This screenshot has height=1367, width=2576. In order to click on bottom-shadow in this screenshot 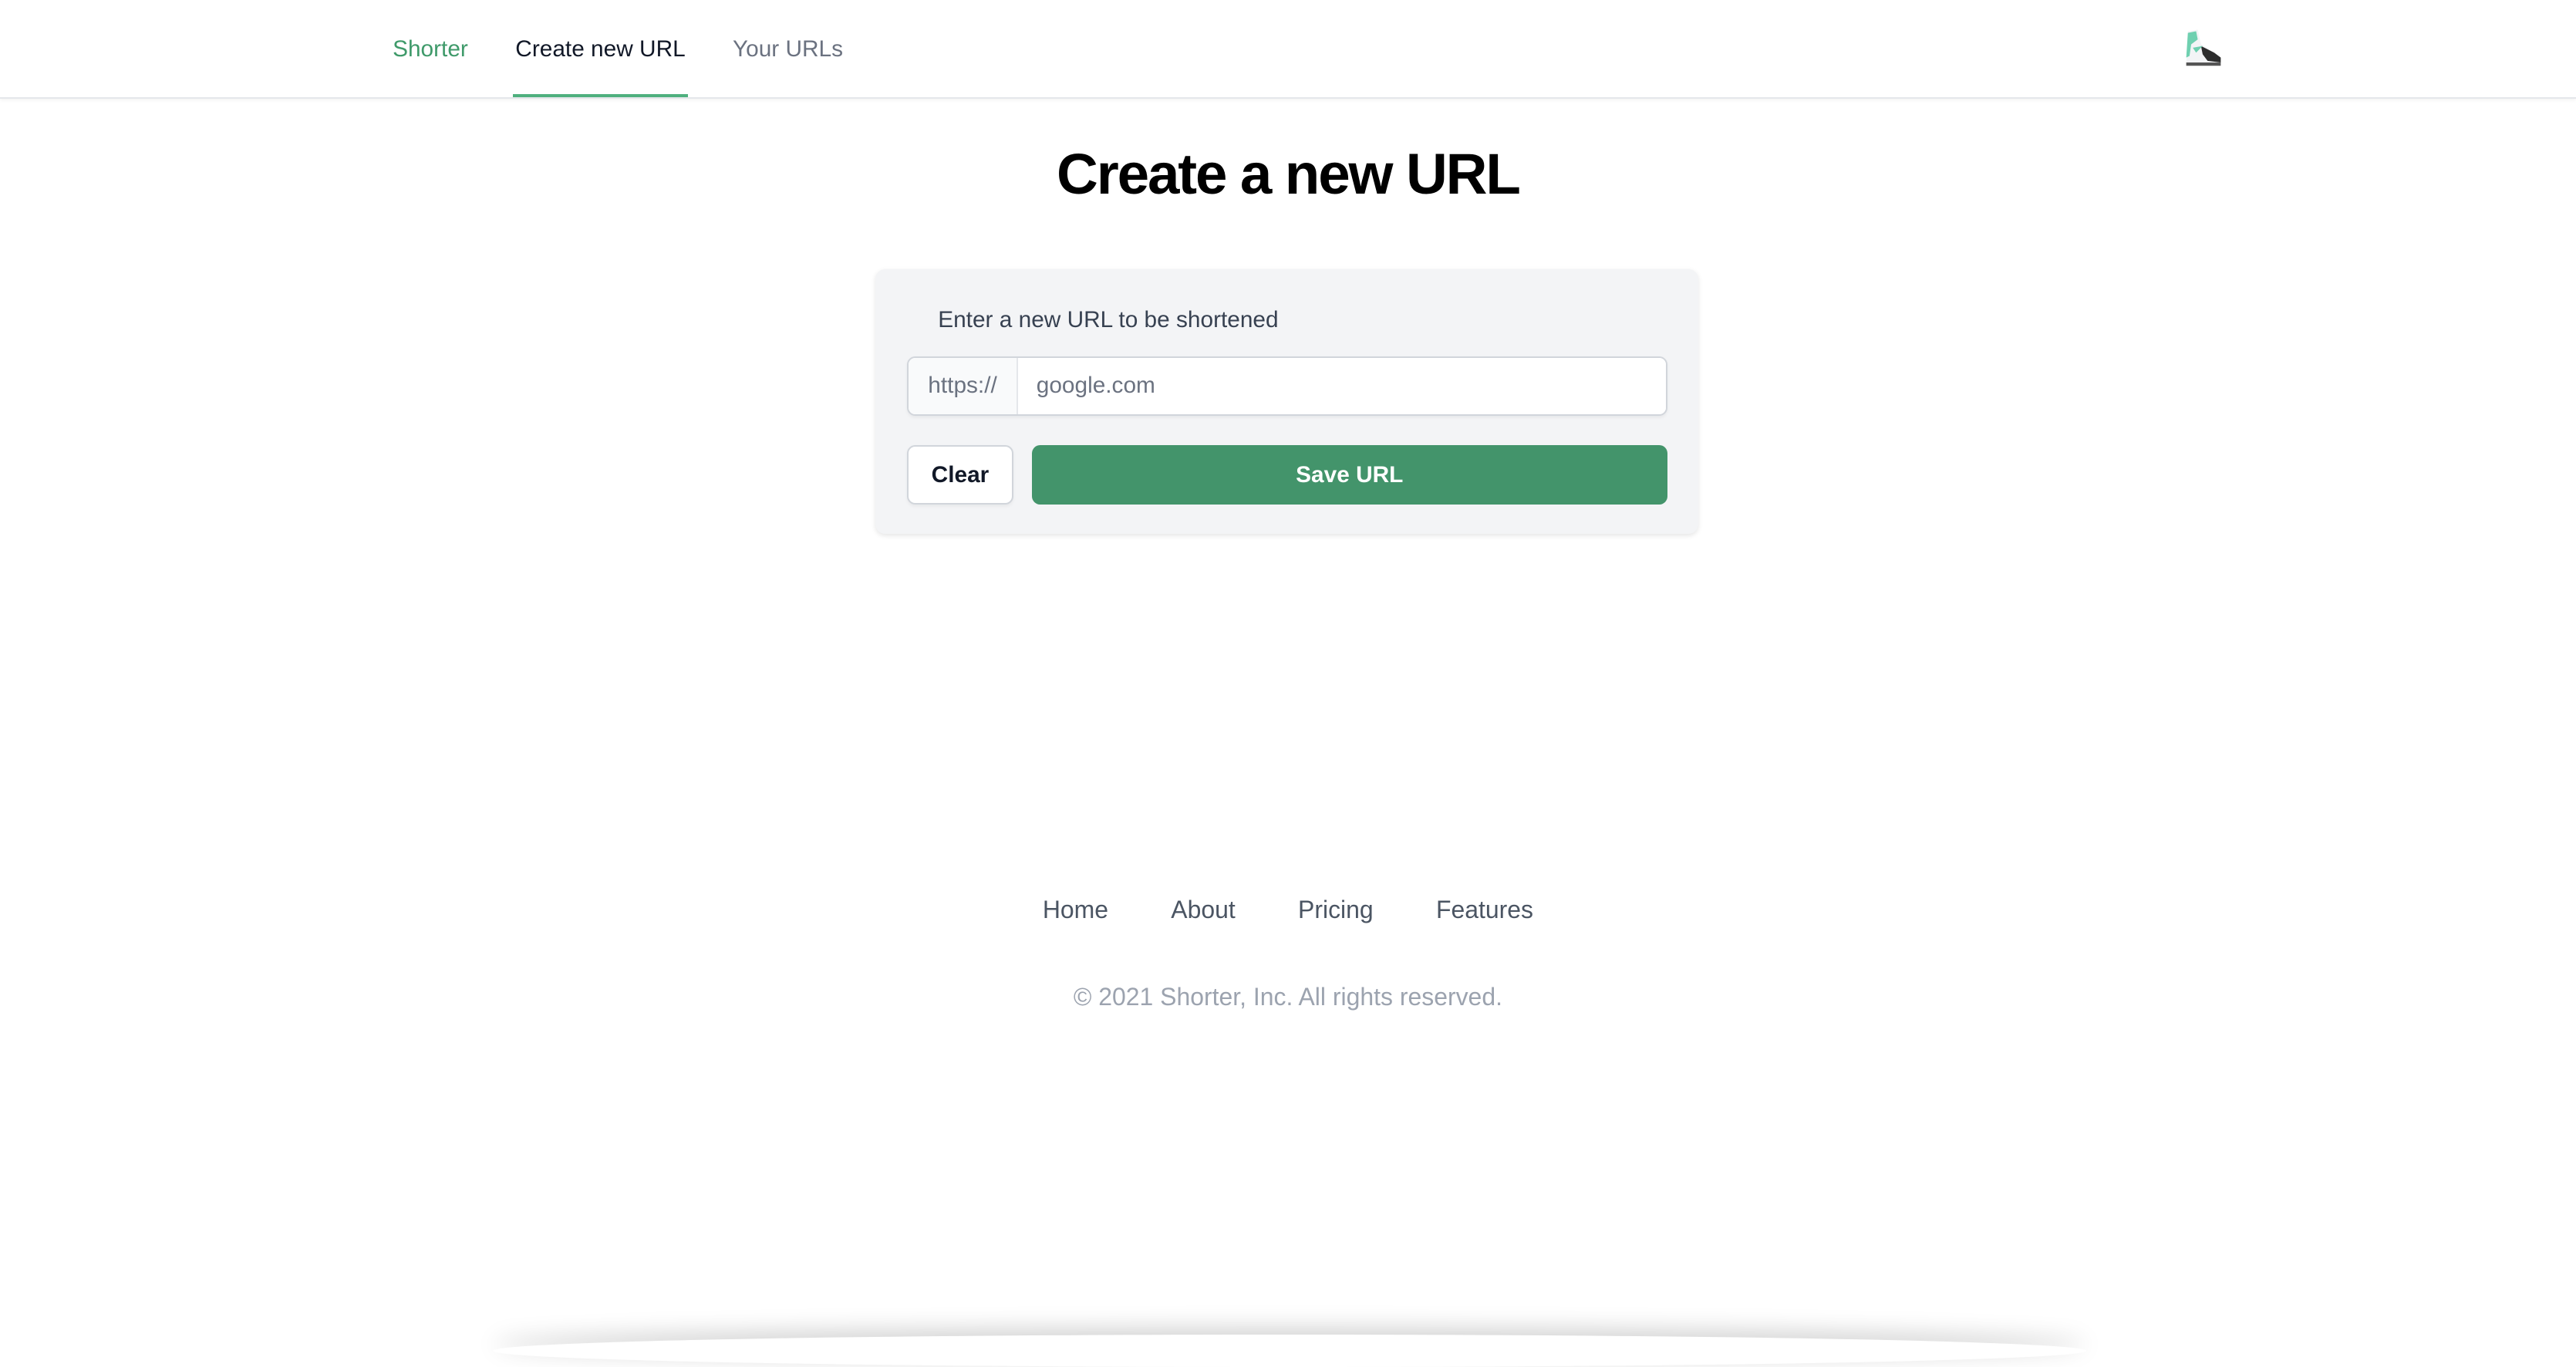, I will do `click(1289, 1351)`.